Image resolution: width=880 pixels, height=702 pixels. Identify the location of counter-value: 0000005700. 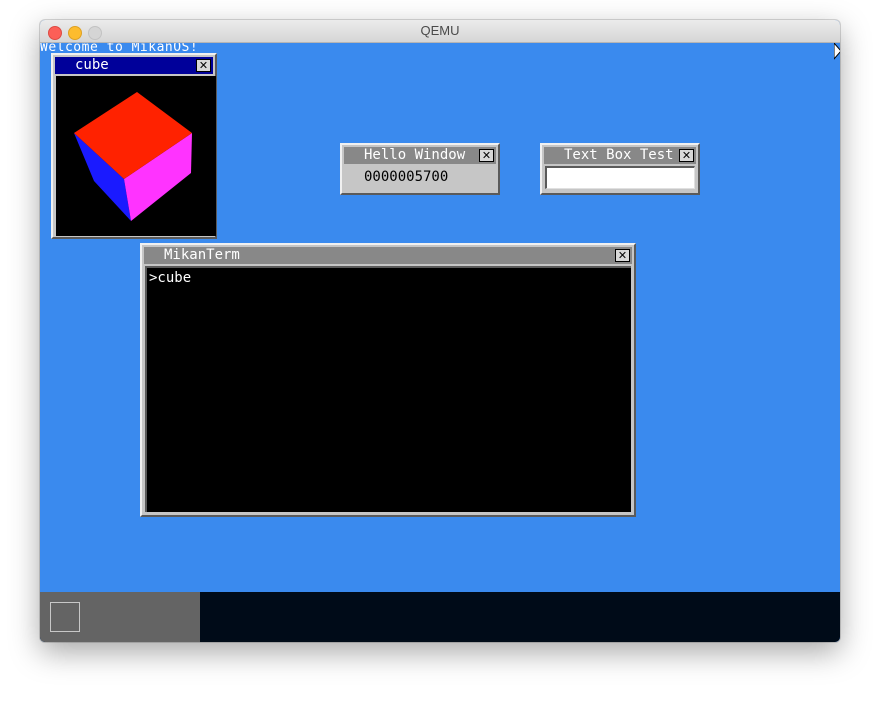
(406, 177).